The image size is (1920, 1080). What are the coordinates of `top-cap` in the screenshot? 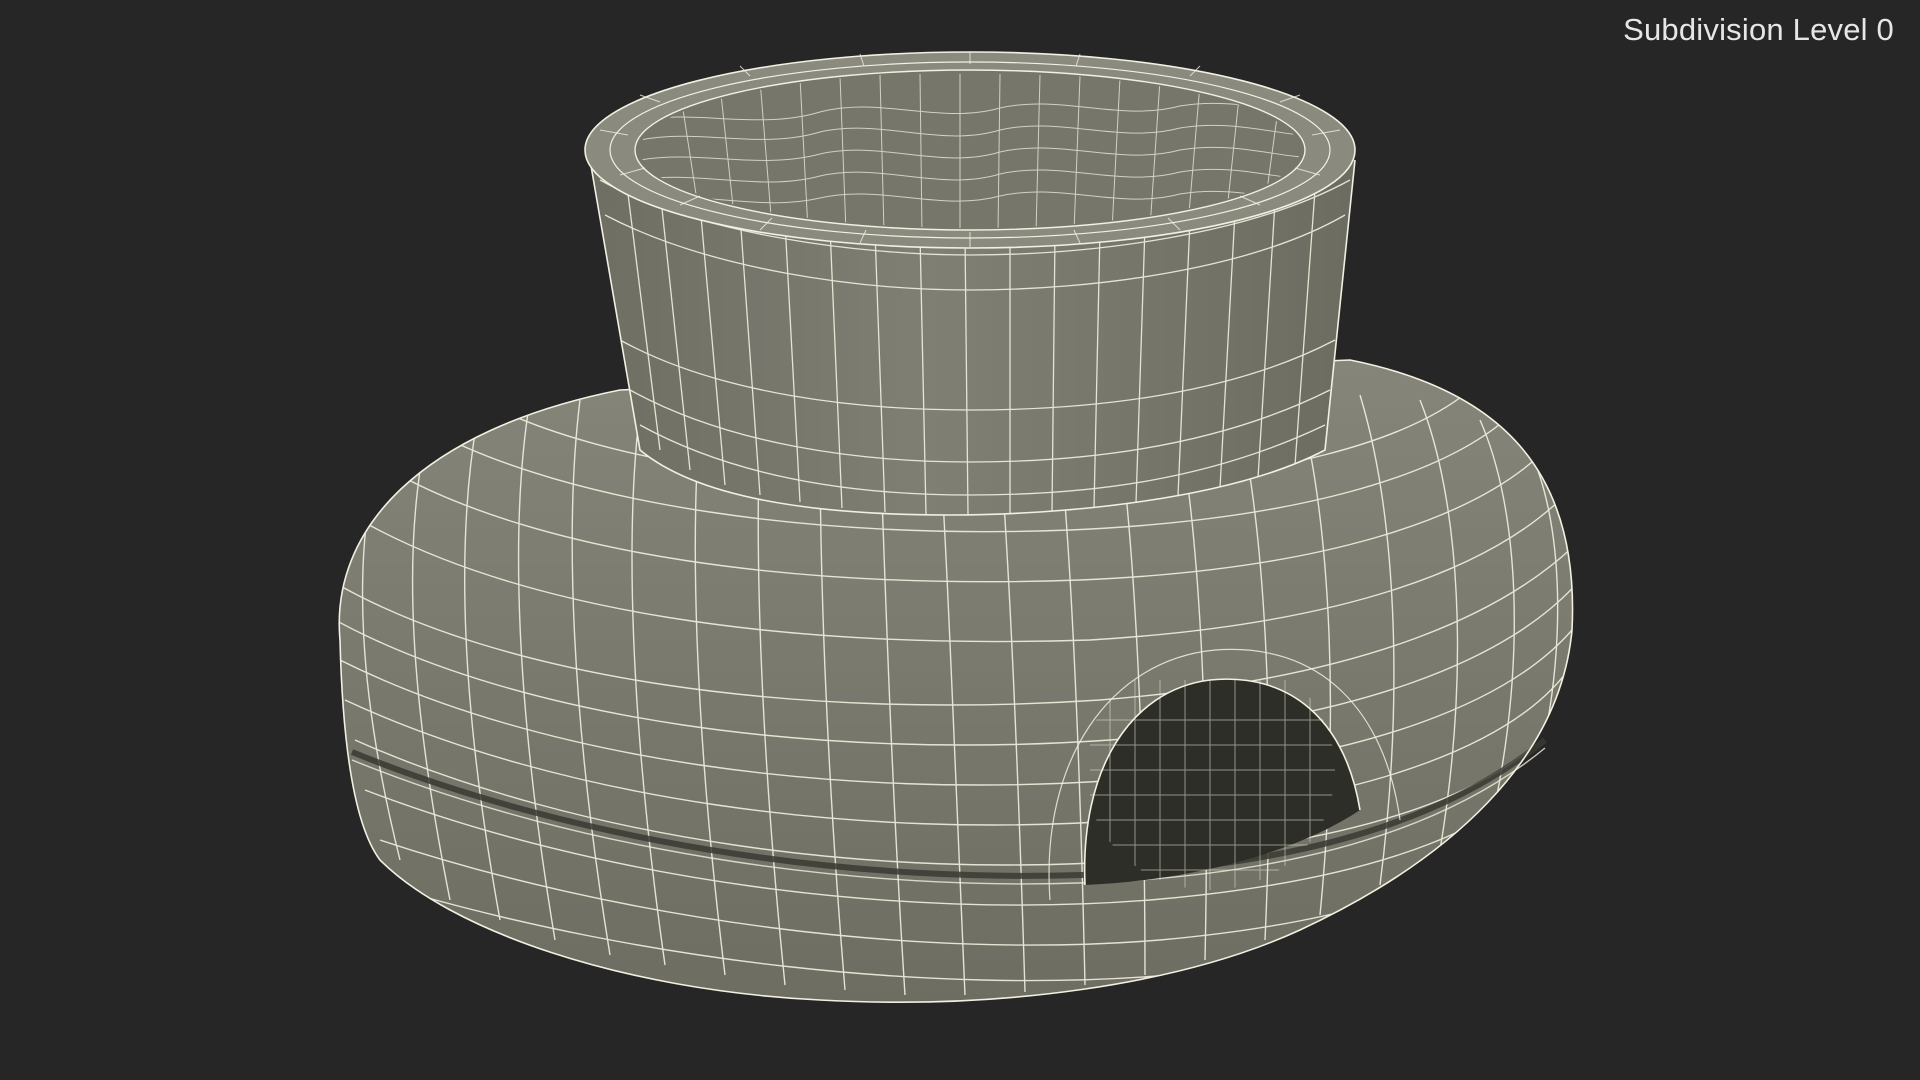 It's located at (970, 150).